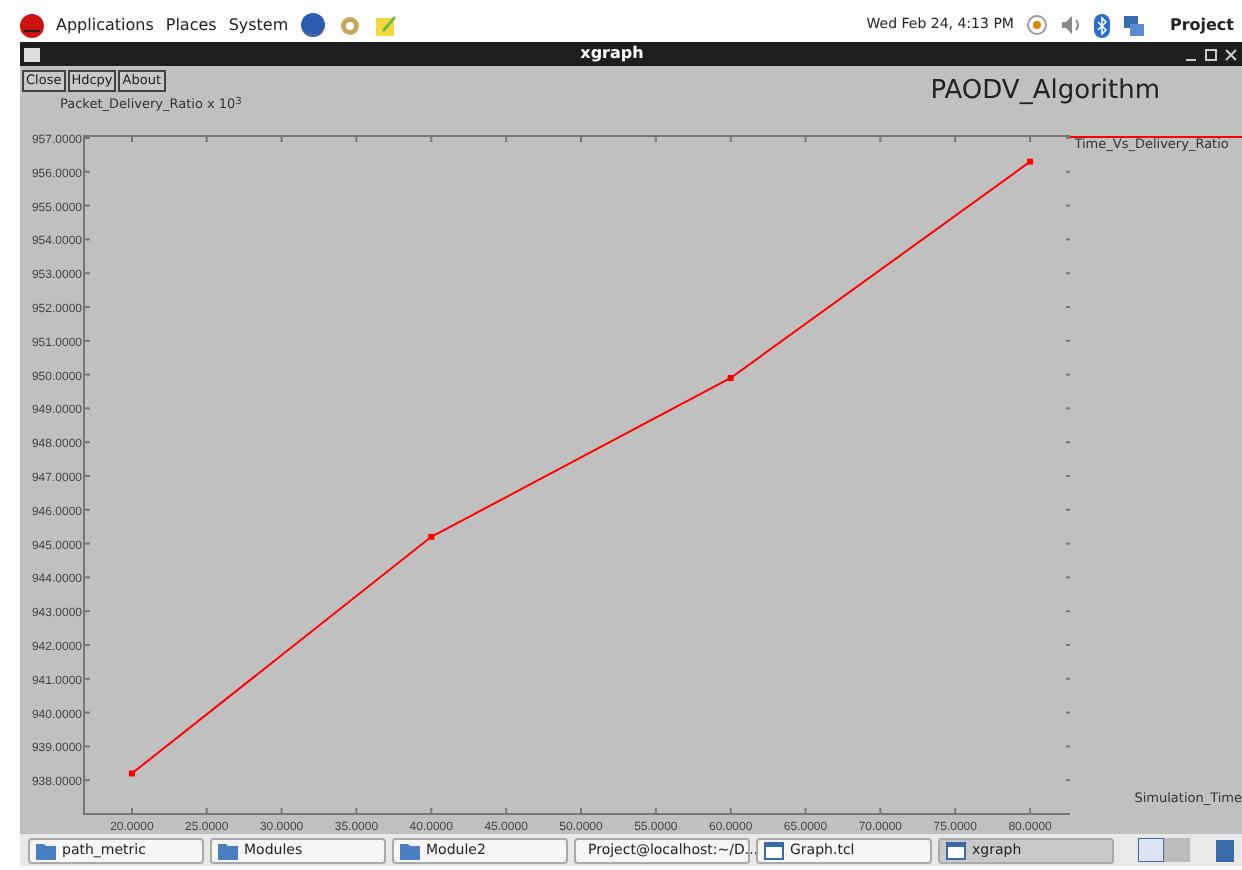  What do you see at coordinates (32, 25) in the screenshot?
I see `hat-logo-icon` at bounding box center [32, 25].